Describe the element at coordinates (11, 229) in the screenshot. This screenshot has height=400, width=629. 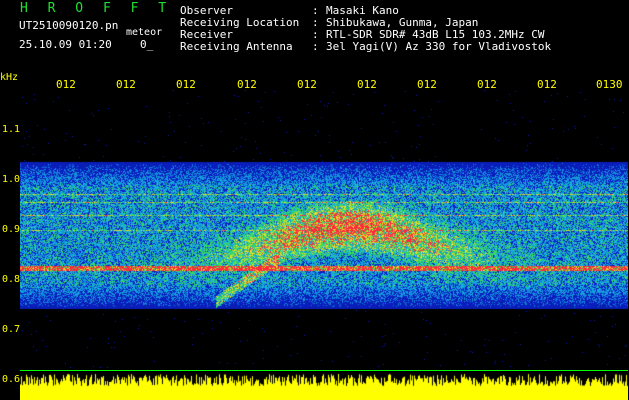
I see `freq-tick-label: 0.9` at that location.